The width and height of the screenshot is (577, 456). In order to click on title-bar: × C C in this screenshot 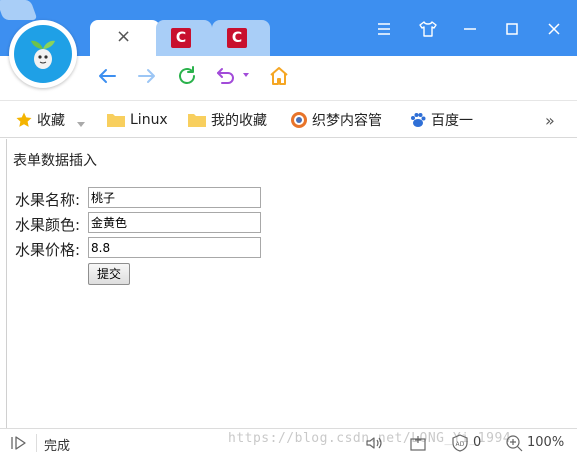, I will do `click(288, 28)`.